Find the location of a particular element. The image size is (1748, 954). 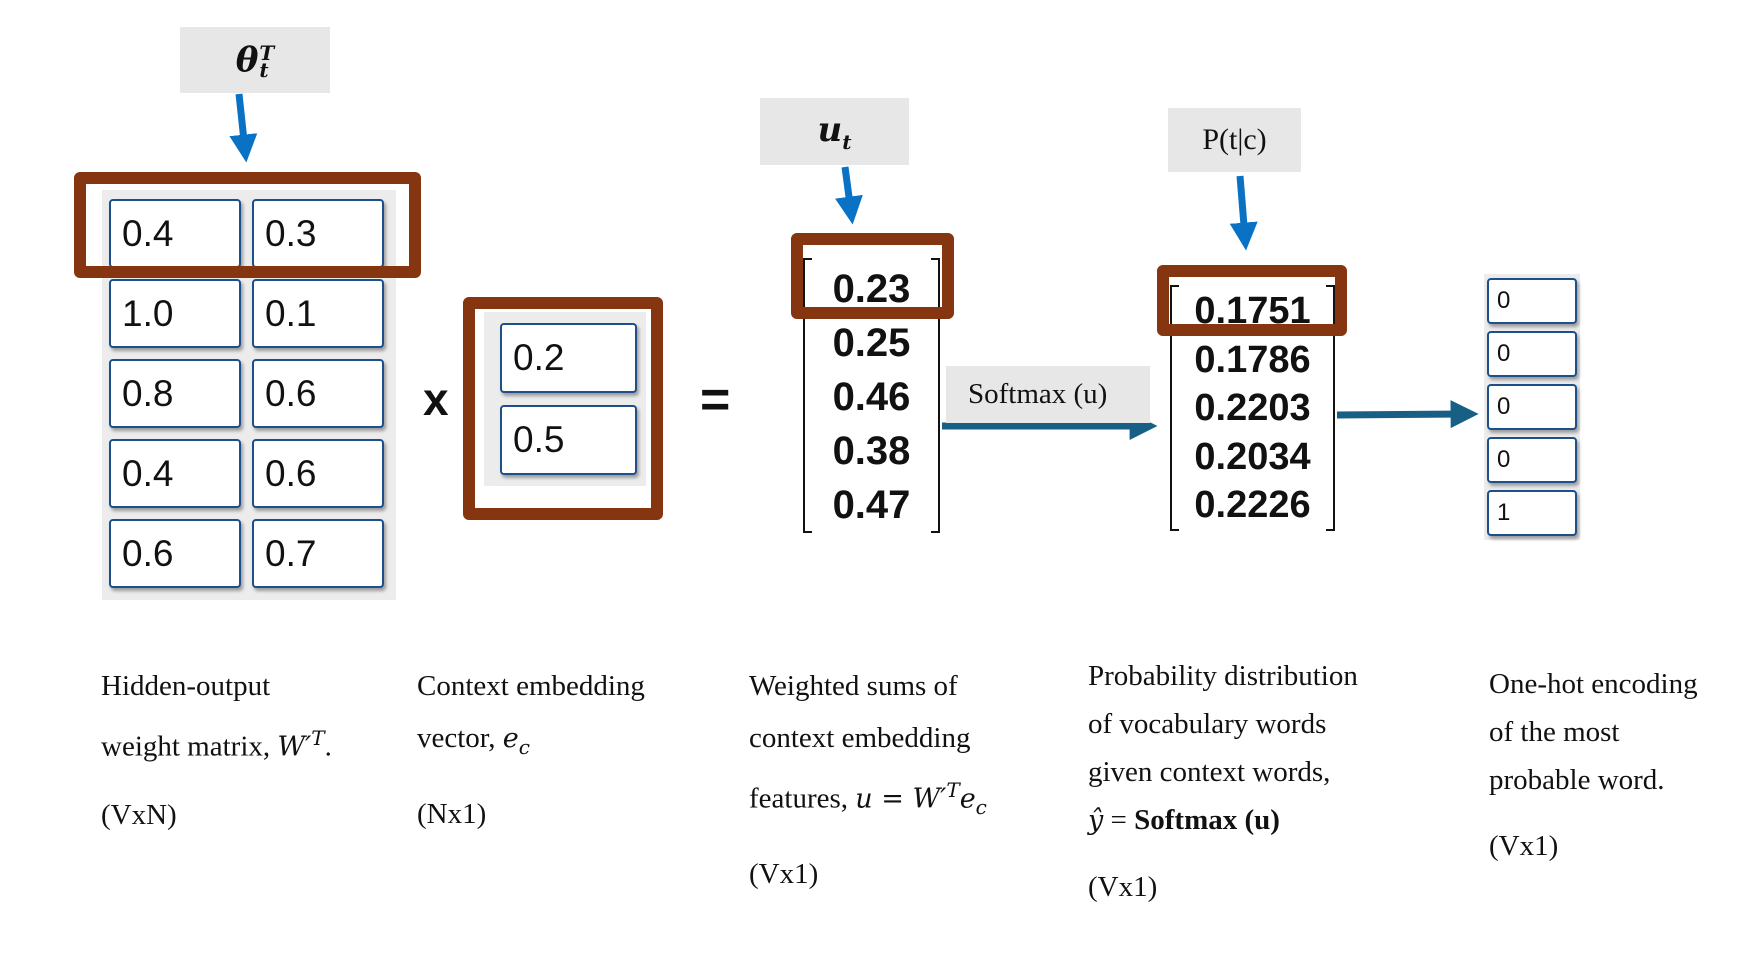

theta-pointer-arrow is located at coordinates (243, 128).